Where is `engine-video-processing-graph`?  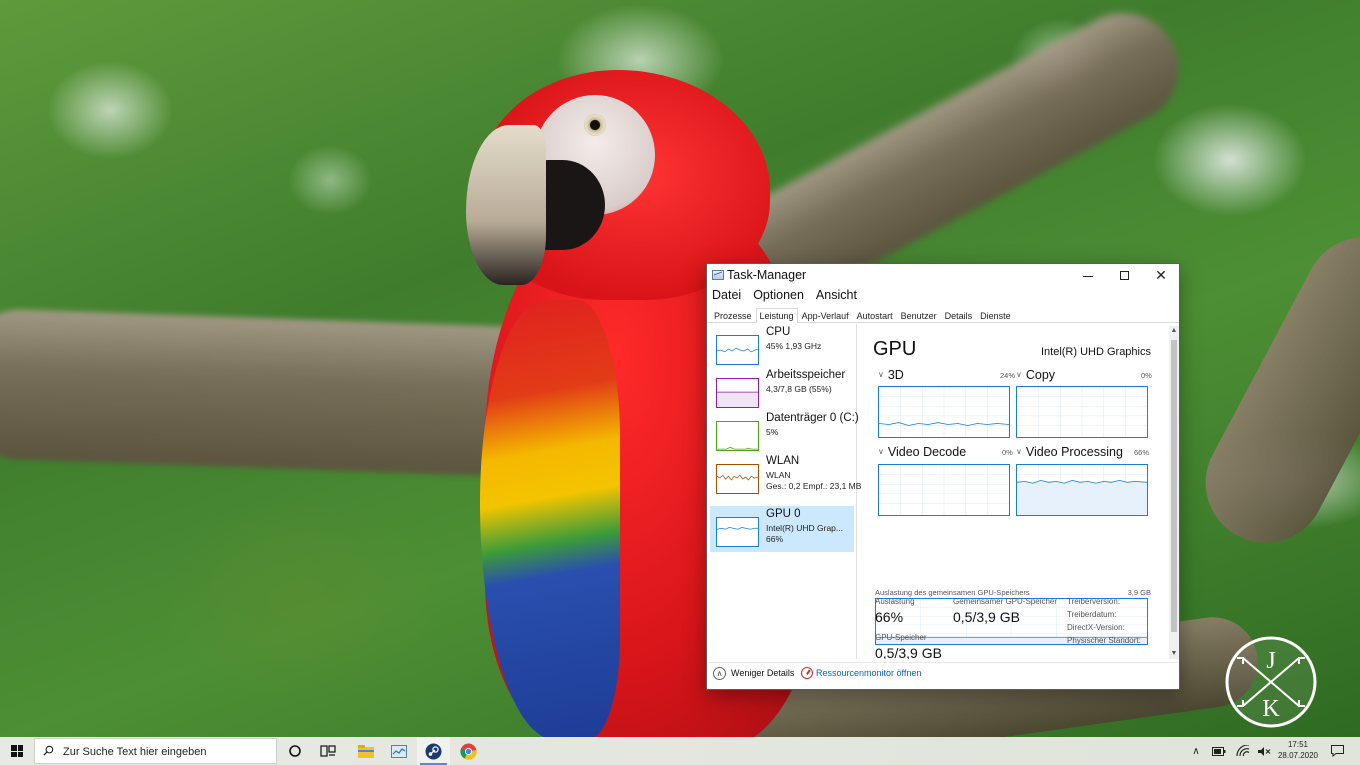
engine-video-processing-graph is located at coordinates (1082, 490).